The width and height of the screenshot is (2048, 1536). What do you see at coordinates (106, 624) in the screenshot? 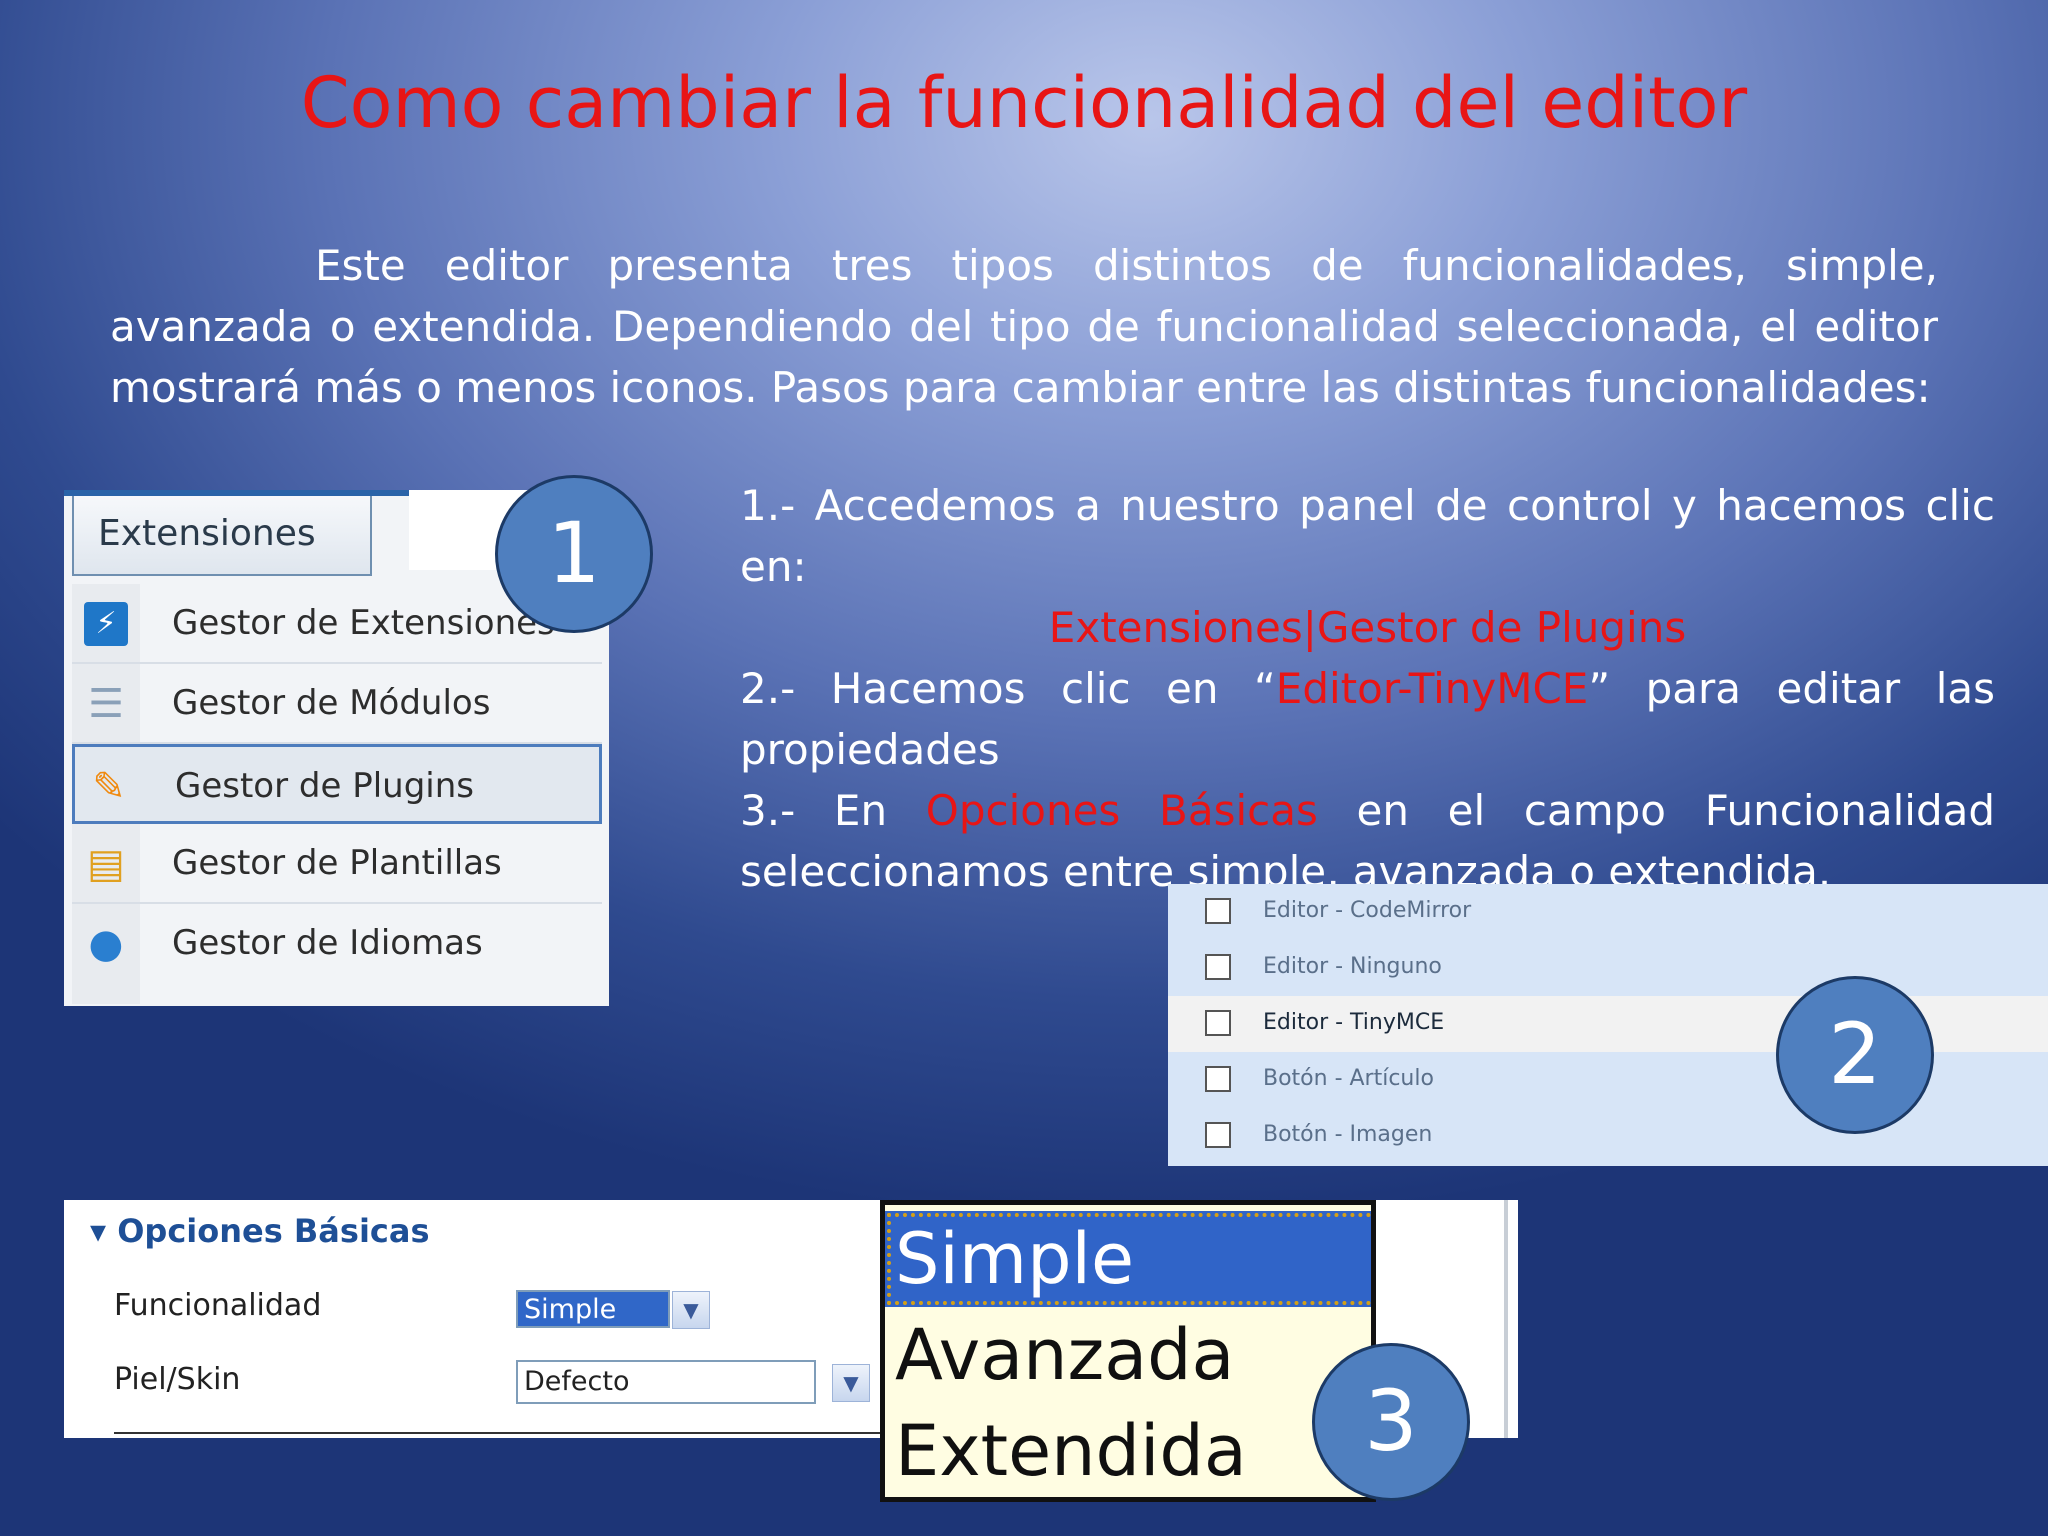
I see `extension-icon: ⚡` at bounding box center [106, 624].